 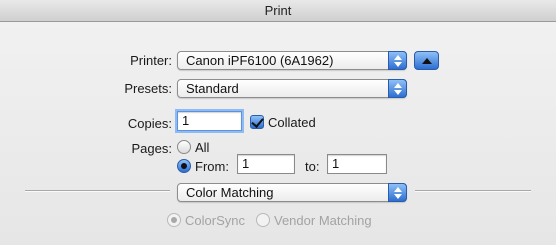 I want to click on pages-all-radio, so click(x=184, y=147).